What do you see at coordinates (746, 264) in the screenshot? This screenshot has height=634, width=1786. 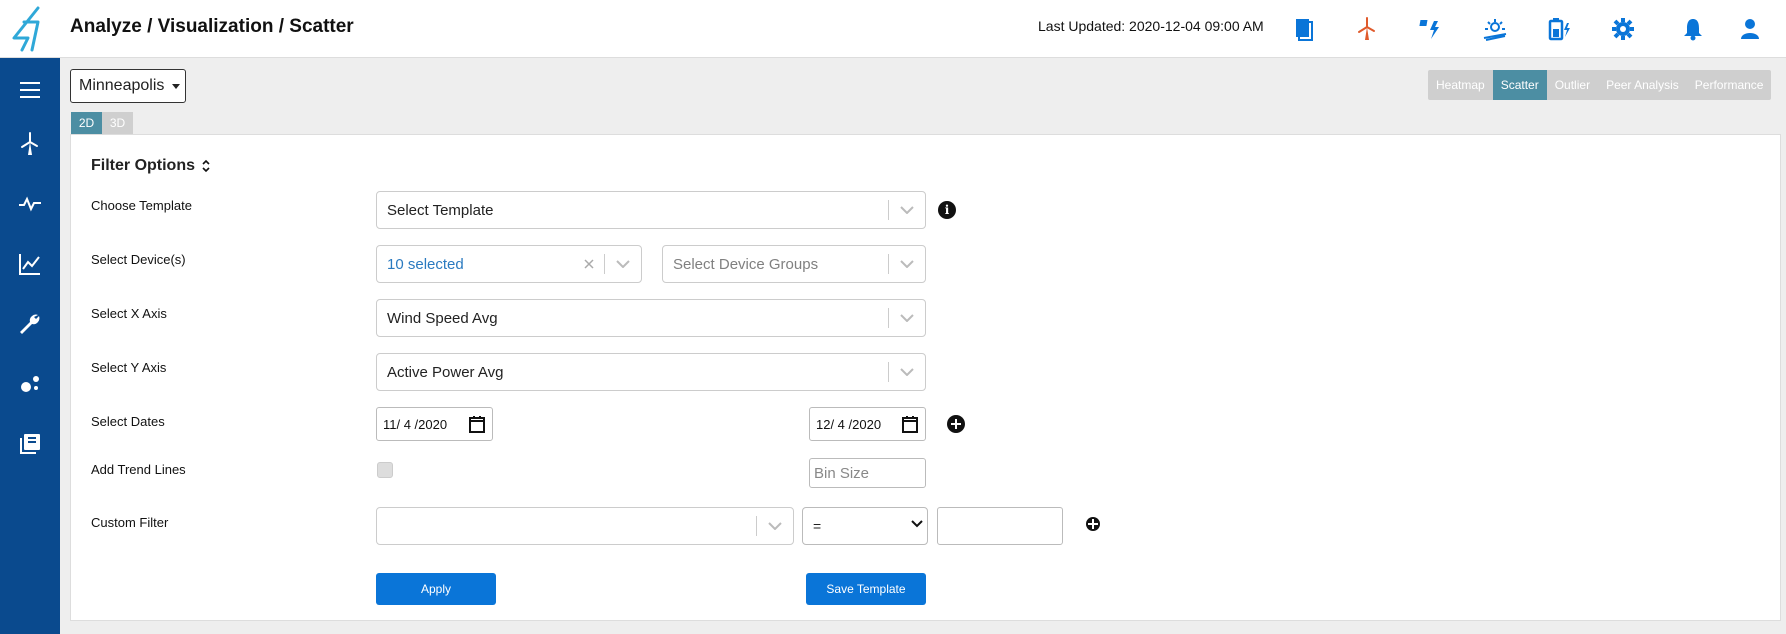 I see `device-groups-placeholder: Select Device Groups` at bounding box center [746, 264].